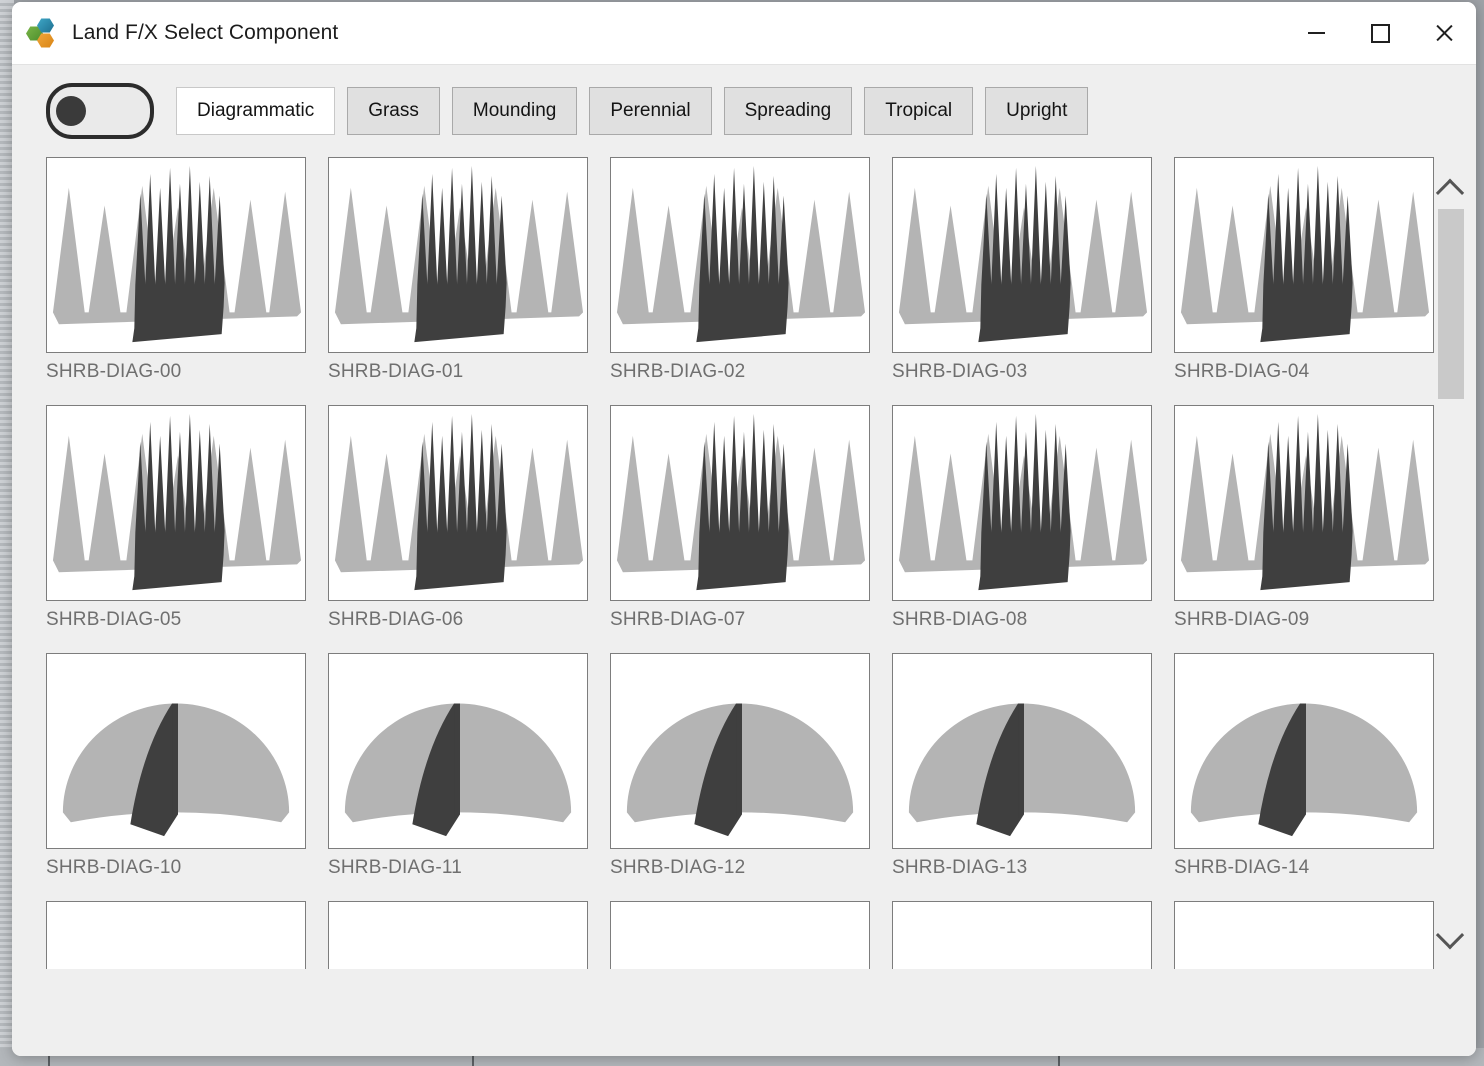 The width and height of the screenshot is (1484, 1066). I want to click on component-cell: SHRB-DIAG-09, so click(1305, 529).